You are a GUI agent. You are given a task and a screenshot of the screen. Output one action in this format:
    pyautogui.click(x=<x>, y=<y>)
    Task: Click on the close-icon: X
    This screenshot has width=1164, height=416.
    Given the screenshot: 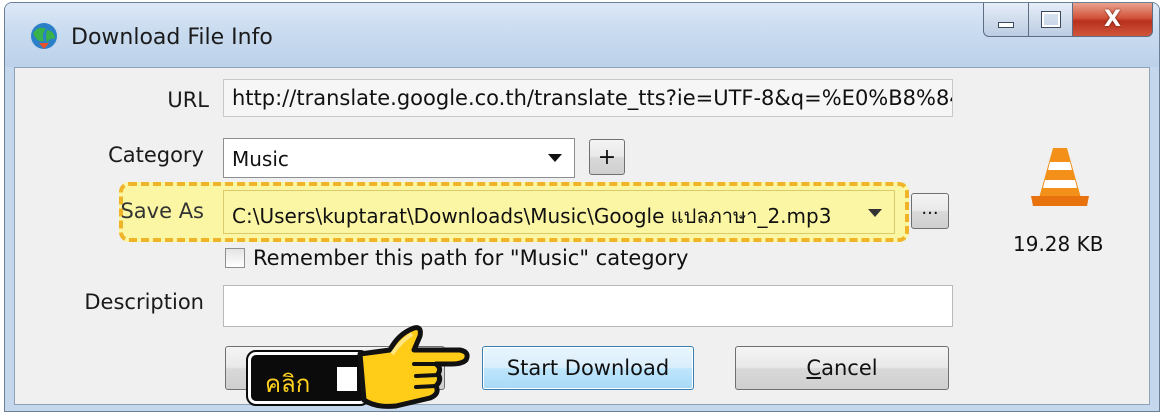 What is the action you would take?
    pyautogui.click(x=1112, y=19)
    